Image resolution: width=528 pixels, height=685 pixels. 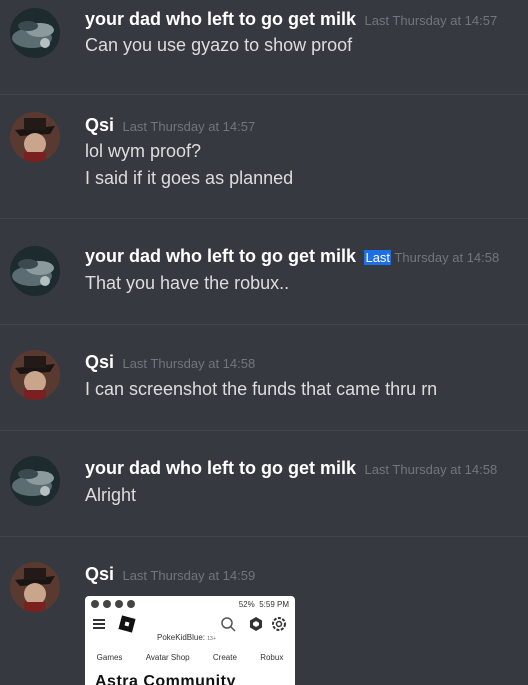 What do you see at coordinates (279, 624) in the screenshot?
I see `gear-icon` at bounding box center [279, 624].